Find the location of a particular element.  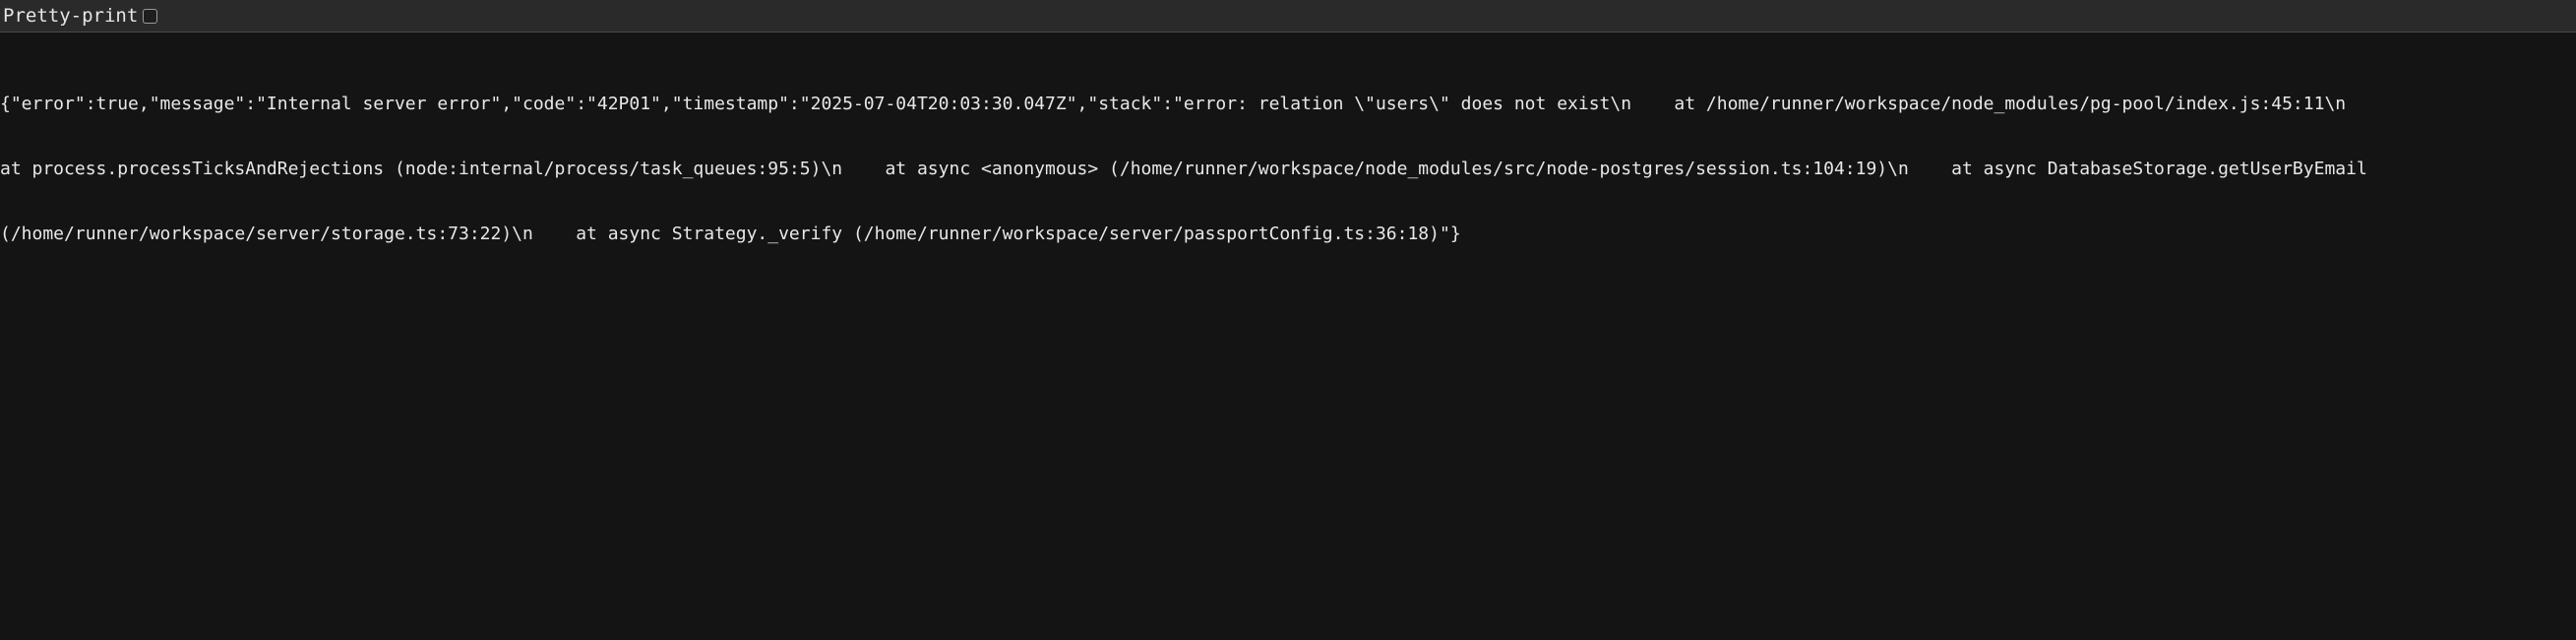

pretty-print-toolbar: Pretty-print is located at coordinates (1288, 16).